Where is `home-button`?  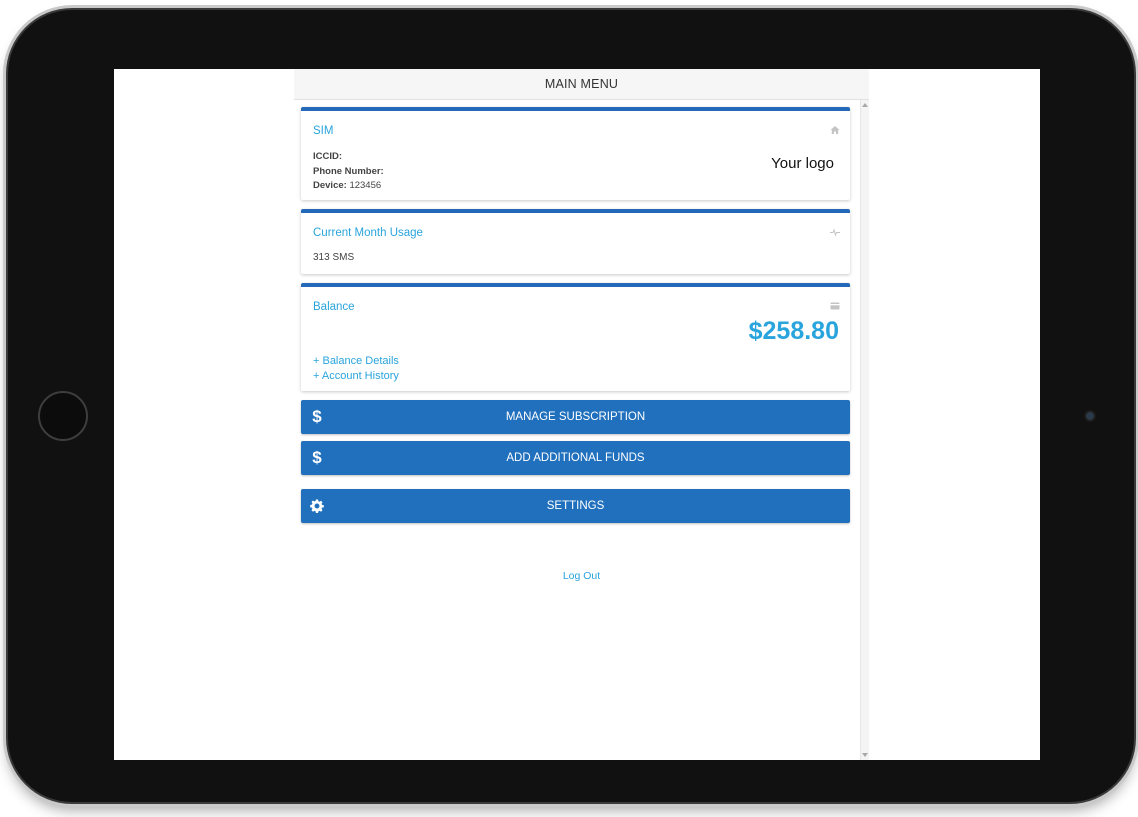
home-button is located at coordinates (63, 416).